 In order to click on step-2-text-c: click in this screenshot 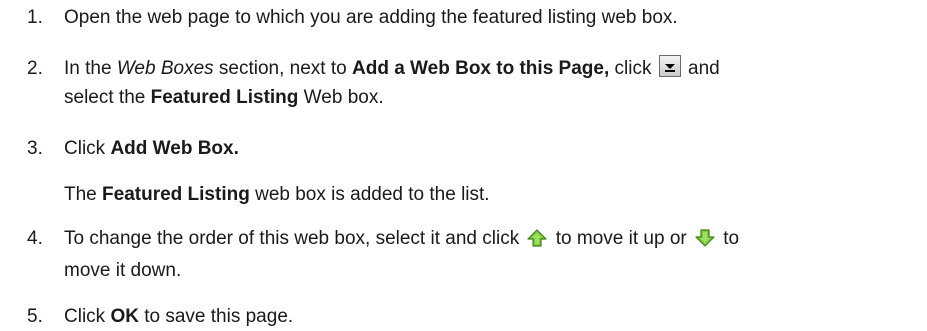, I will do `click(633, 68)`.